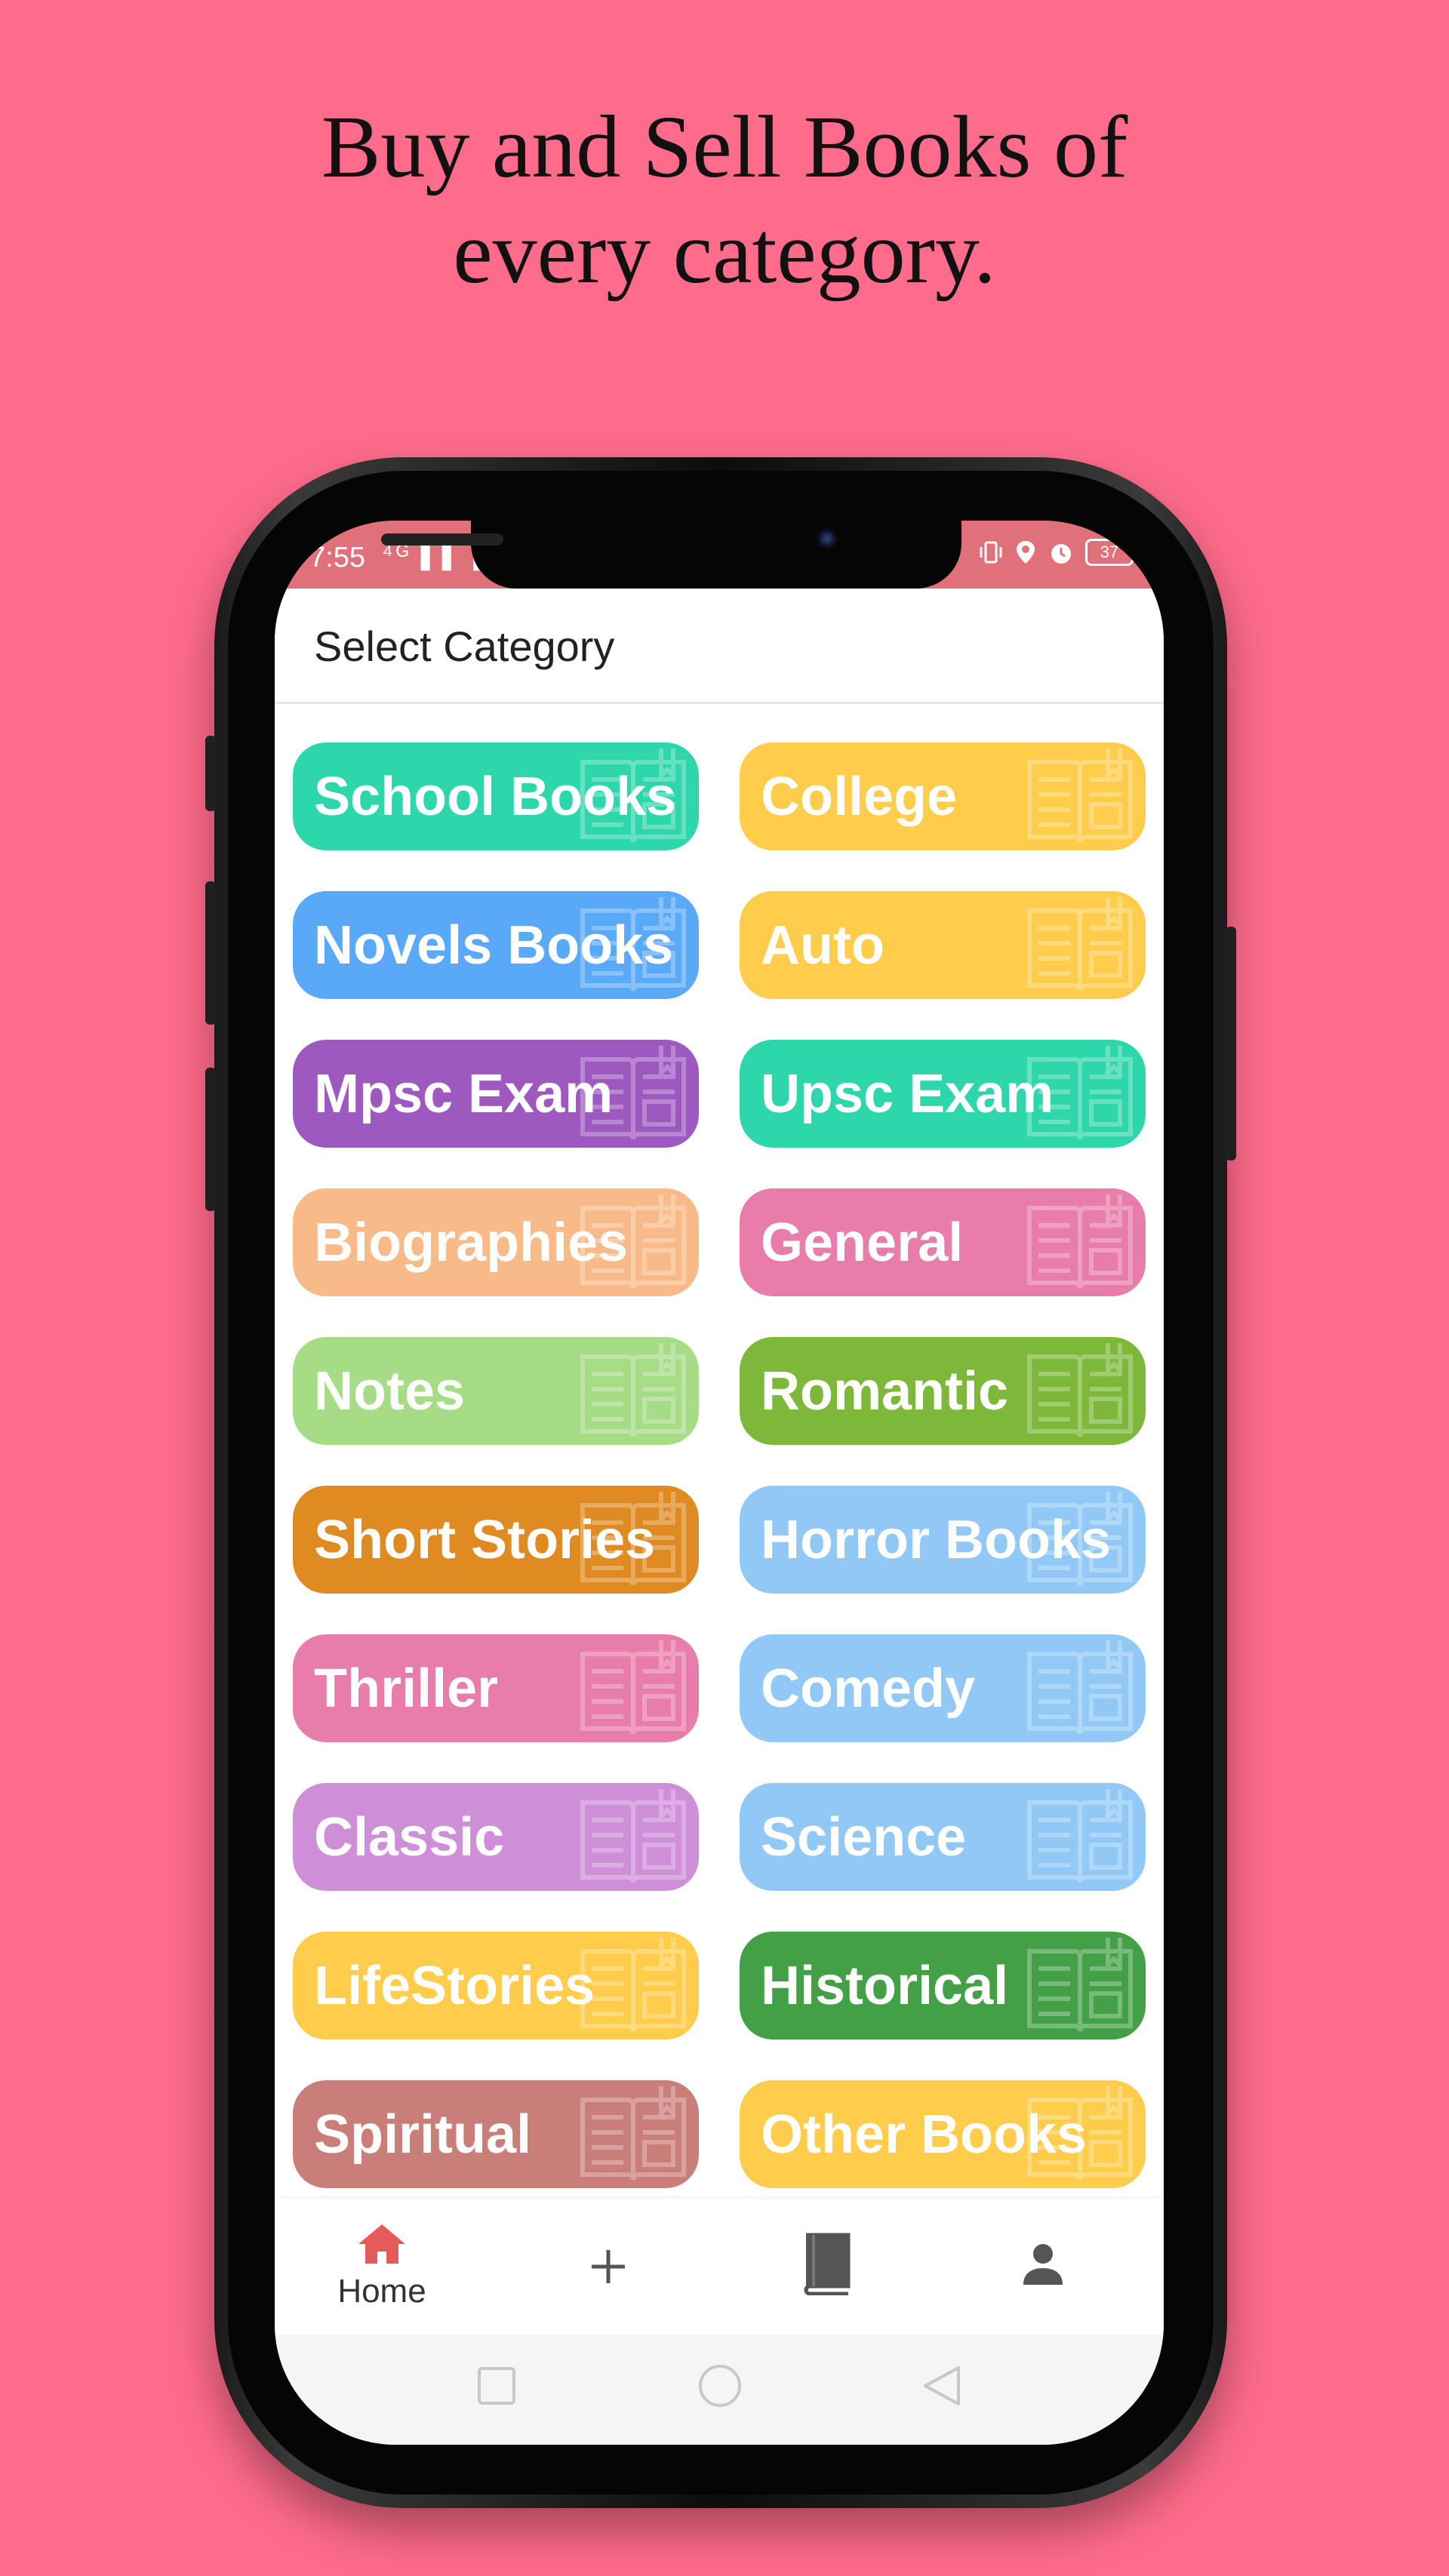 Image resolution: width=1449 pixels, height=2576 pixels. I want to click on category-label: Upsc Exam, so click(907, 1093).